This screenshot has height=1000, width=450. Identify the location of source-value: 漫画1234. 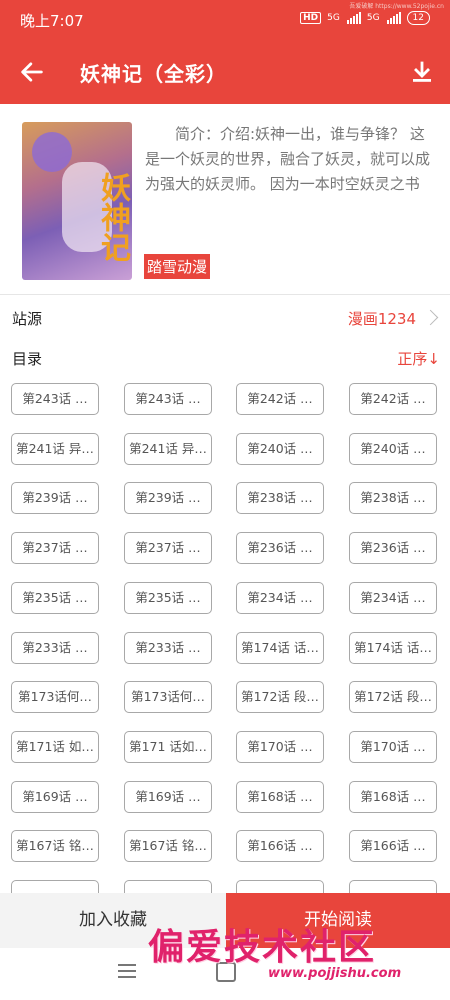
(381, 319).